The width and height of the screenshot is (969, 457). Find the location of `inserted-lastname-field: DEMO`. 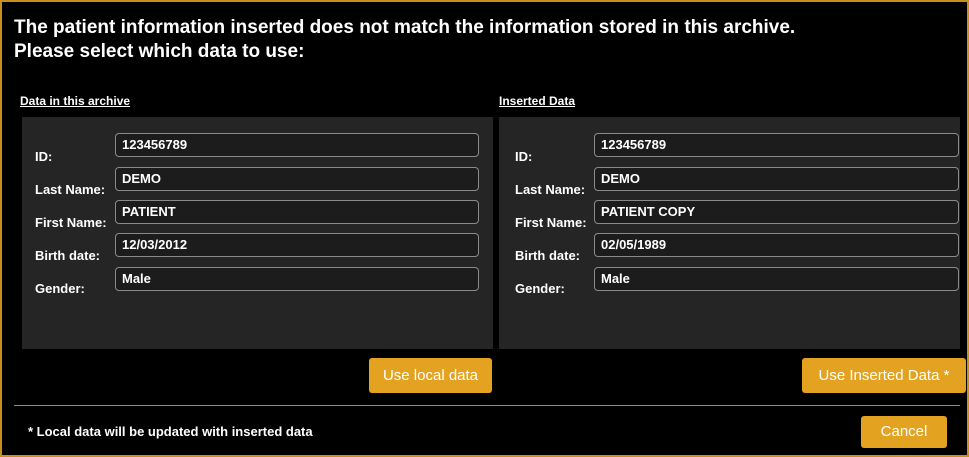

inserted-lastname-field: DEMO is located at coordinates (776, 179).